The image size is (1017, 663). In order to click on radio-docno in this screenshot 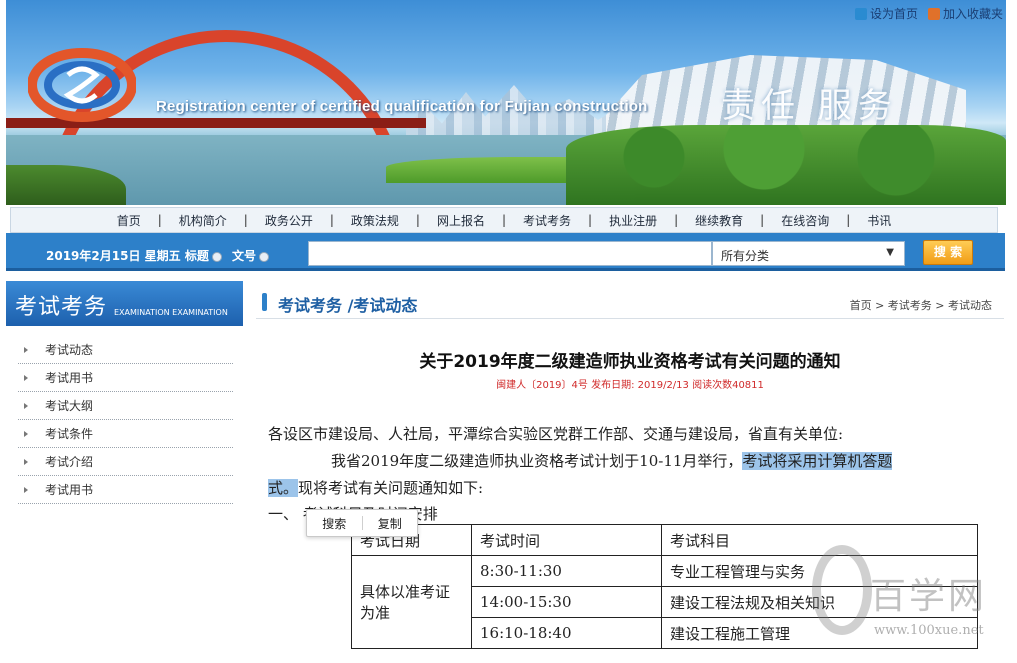, I will do `click(264, 256)`.